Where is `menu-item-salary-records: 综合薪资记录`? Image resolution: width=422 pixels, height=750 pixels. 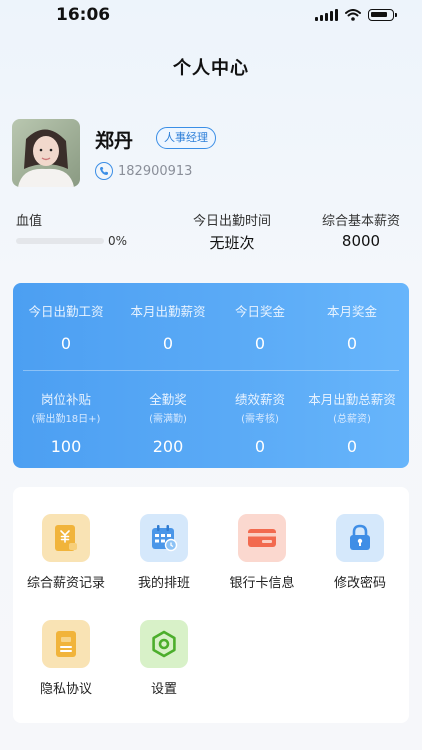
menu-item-salary-records: 综合薪资记录 is located at coordinates (66, 552).